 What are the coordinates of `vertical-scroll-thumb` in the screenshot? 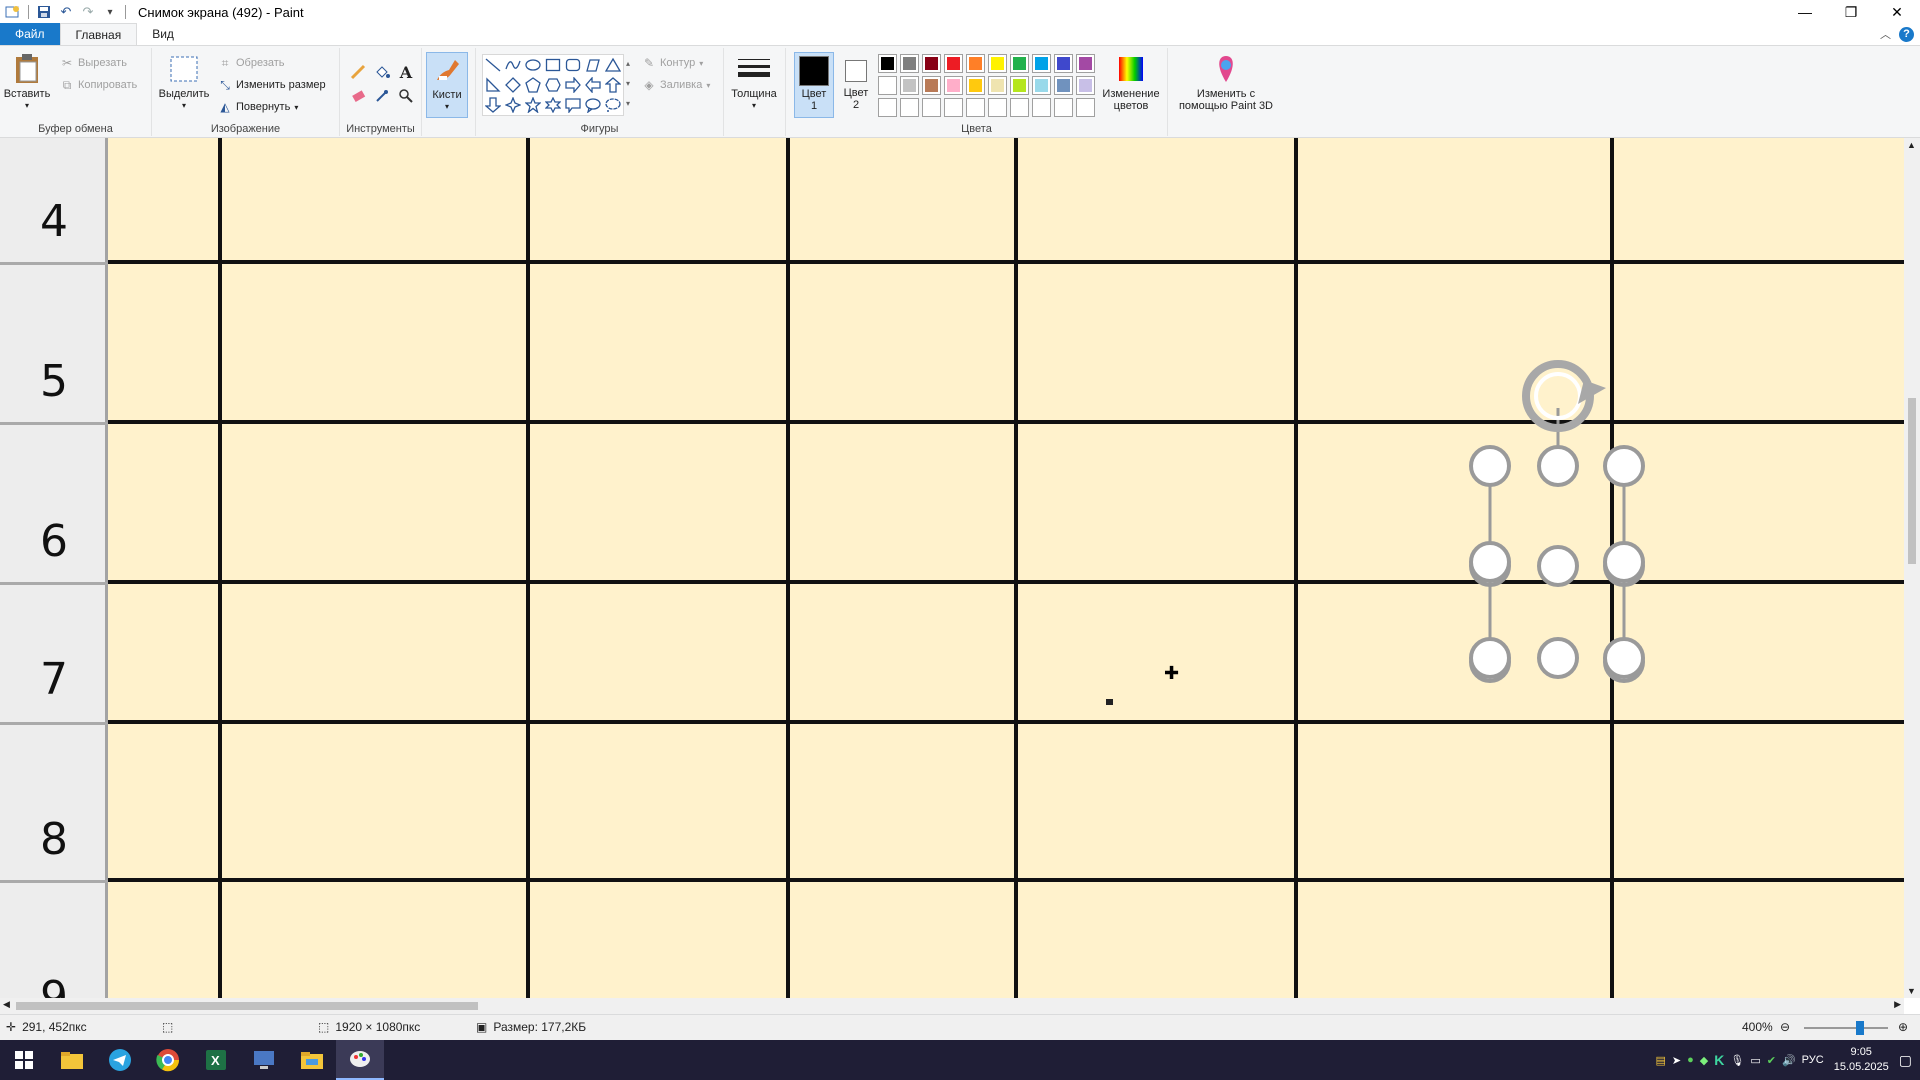 It's located at (1912, 481).